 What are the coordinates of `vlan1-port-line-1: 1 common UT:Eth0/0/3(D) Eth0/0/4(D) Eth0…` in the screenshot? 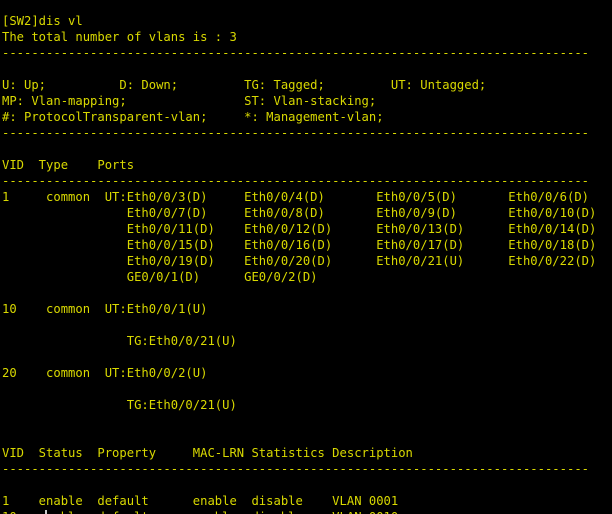 It's located at (295, 197).